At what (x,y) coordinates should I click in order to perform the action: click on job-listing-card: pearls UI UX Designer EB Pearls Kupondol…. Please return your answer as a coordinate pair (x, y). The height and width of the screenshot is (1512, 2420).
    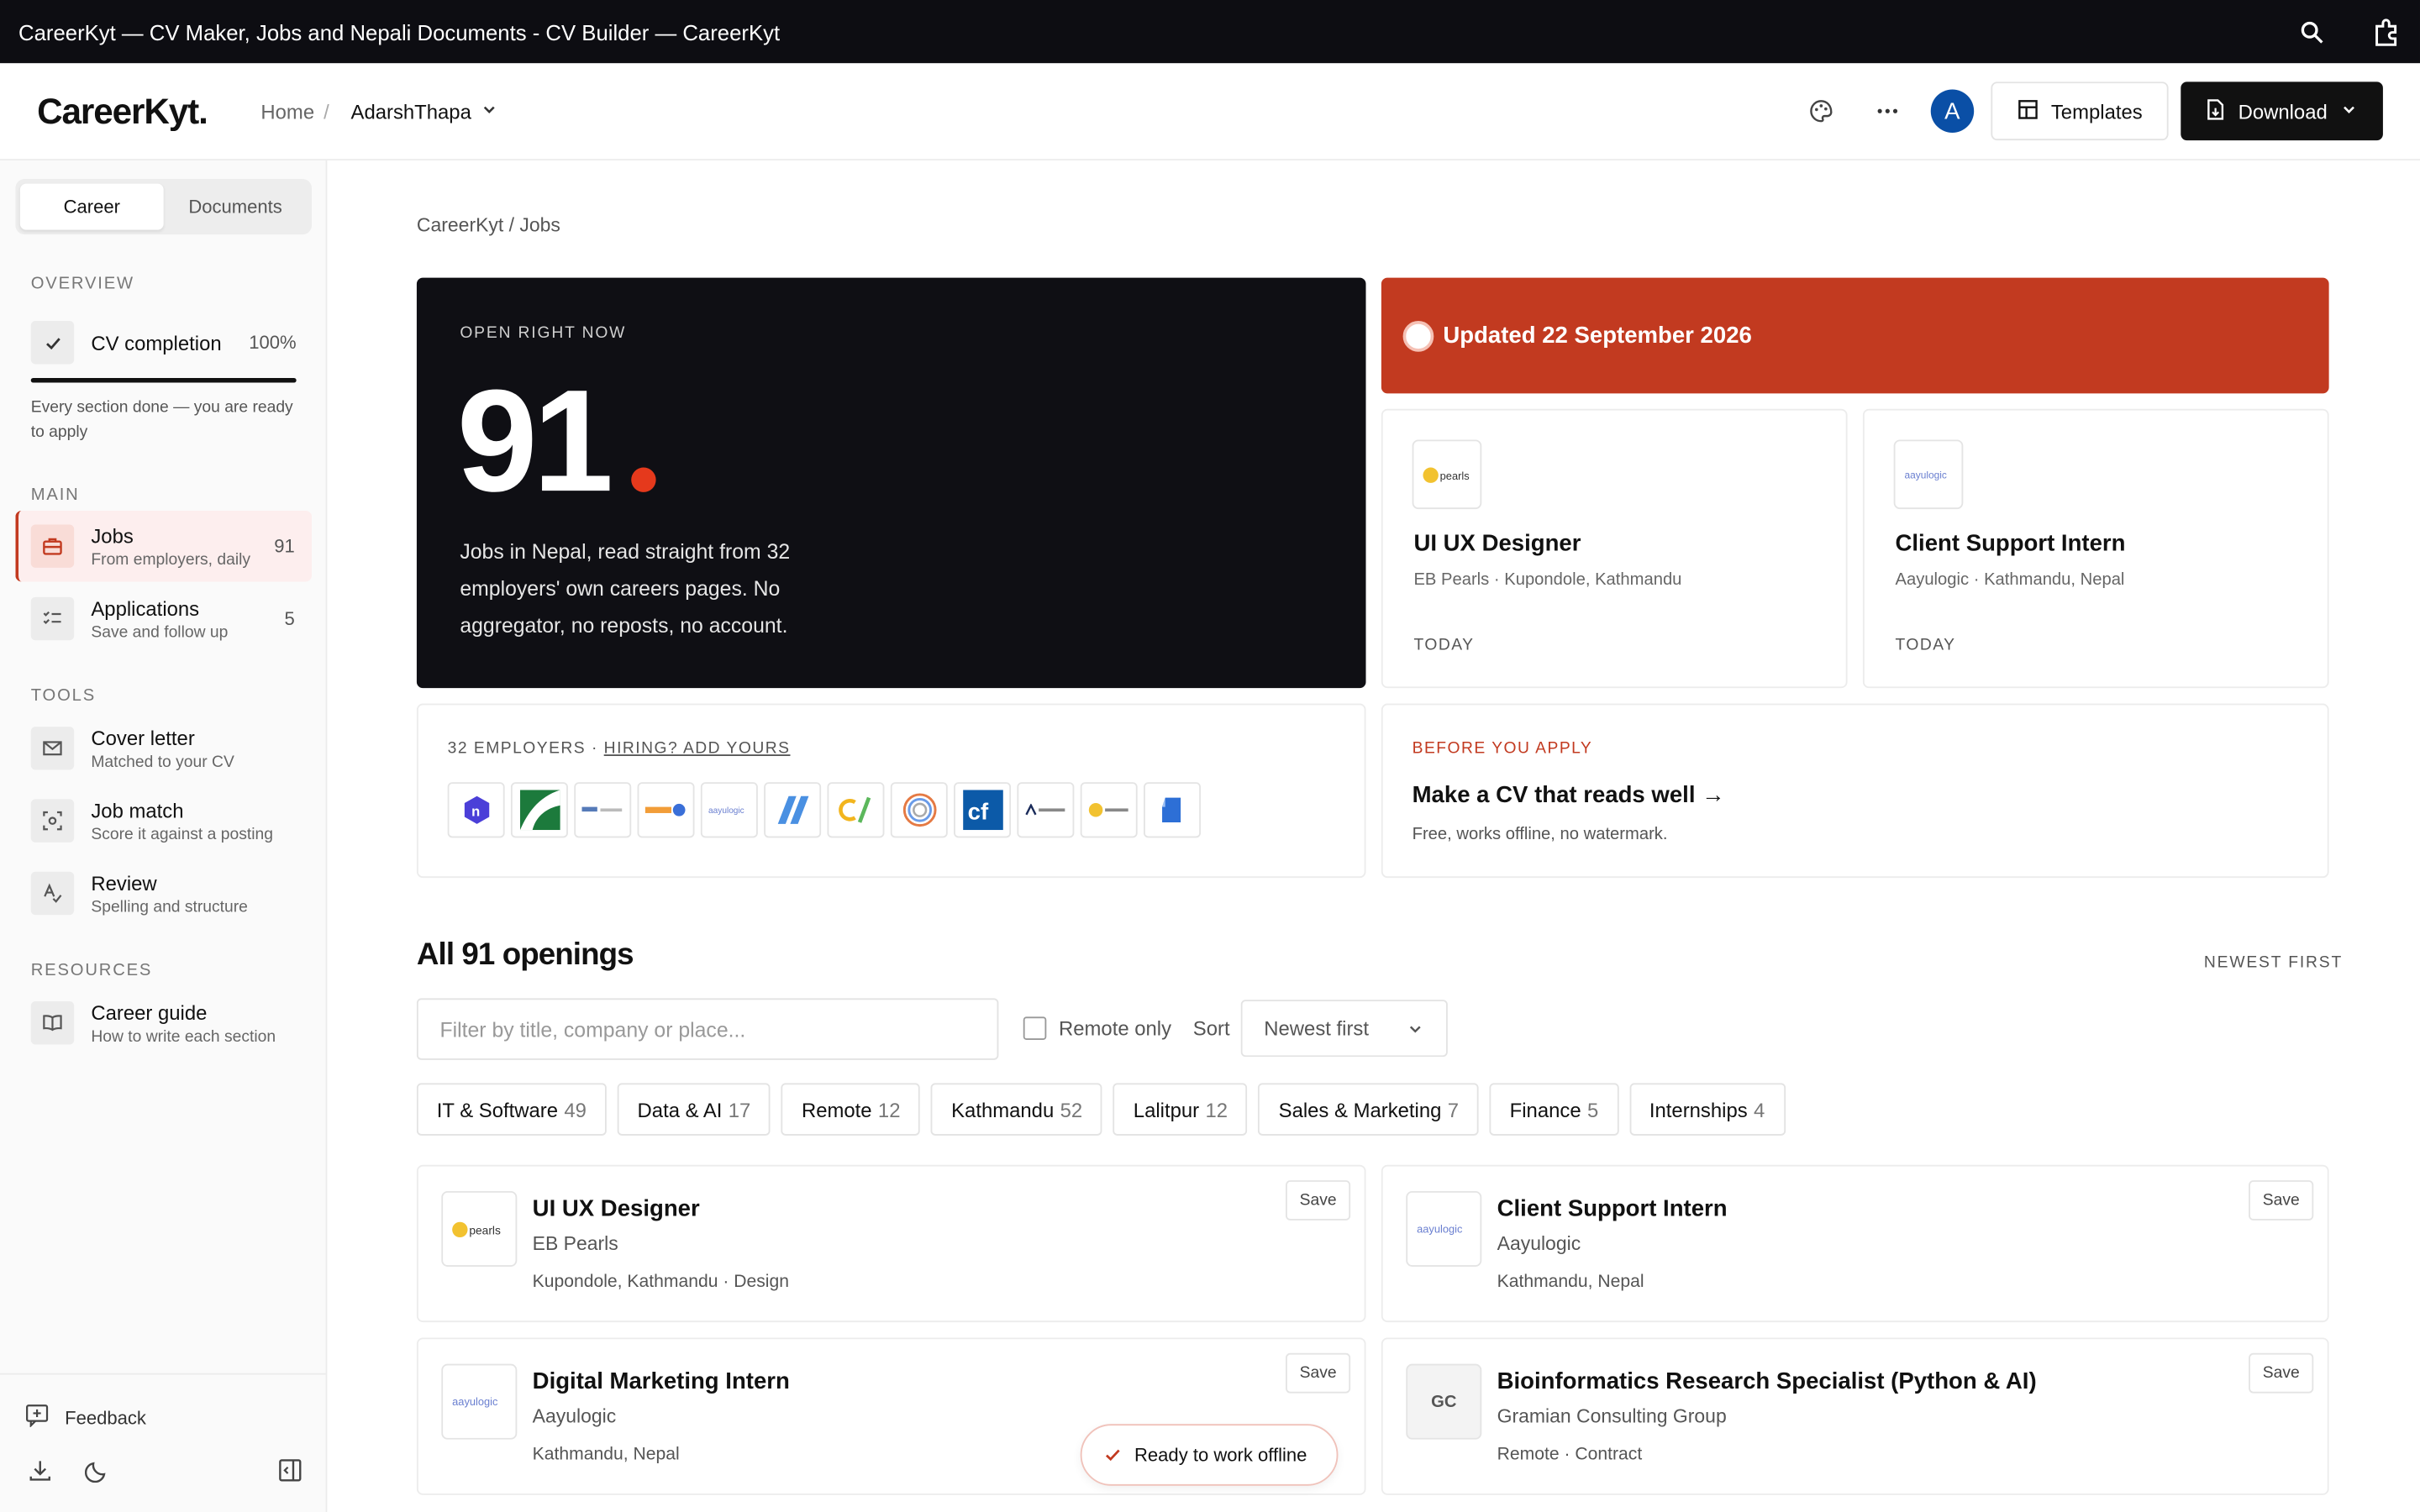
    Looking at the image, I should click on (891, 1243).